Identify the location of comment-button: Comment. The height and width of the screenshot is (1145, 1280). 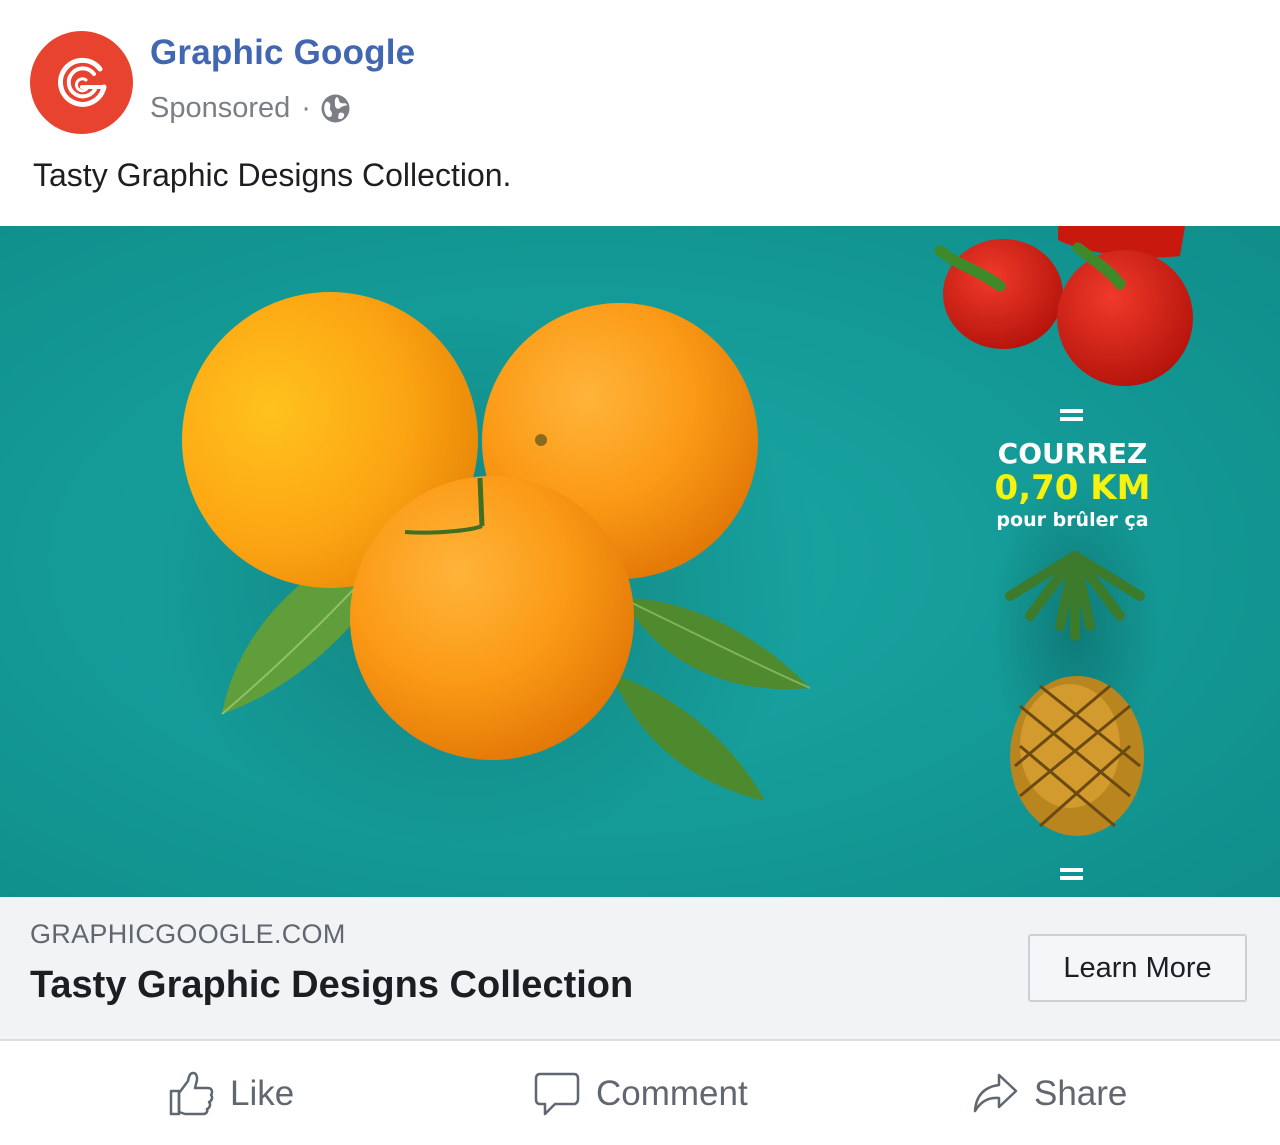
(641, 1094).